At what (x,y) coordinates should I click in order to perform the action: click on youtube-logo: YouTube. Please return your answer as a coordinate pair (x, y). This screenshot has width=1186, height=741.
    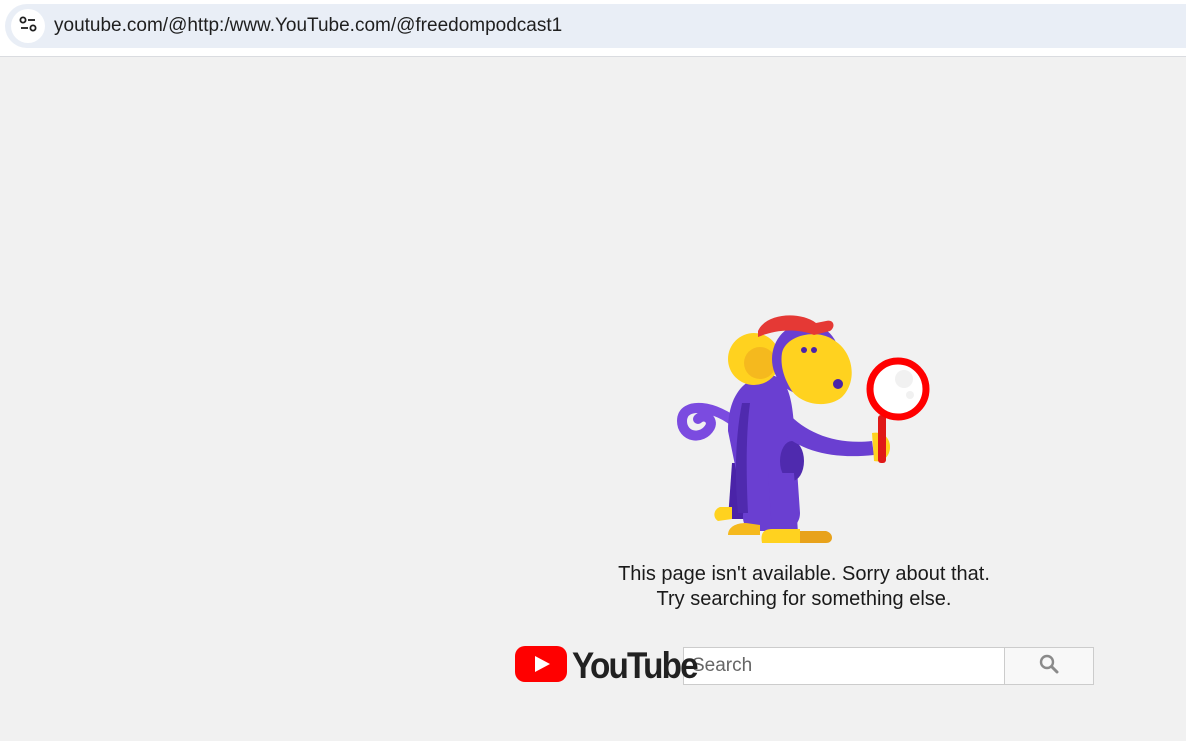
    Looking at the image, I should click on (607, 666).